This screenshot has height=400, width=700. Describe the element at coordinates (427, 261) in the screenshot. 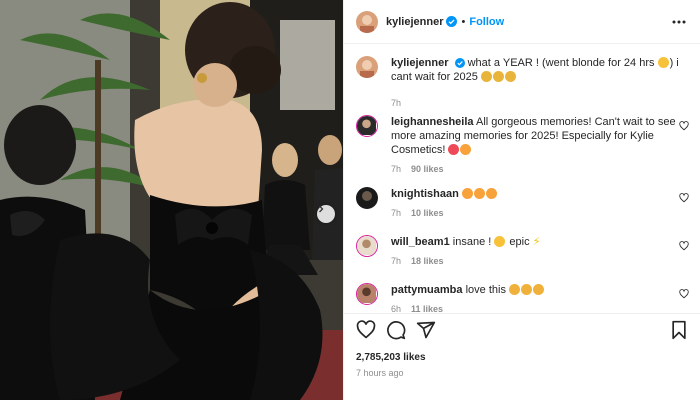

I see `comment-likes: 18 likes` at that location.